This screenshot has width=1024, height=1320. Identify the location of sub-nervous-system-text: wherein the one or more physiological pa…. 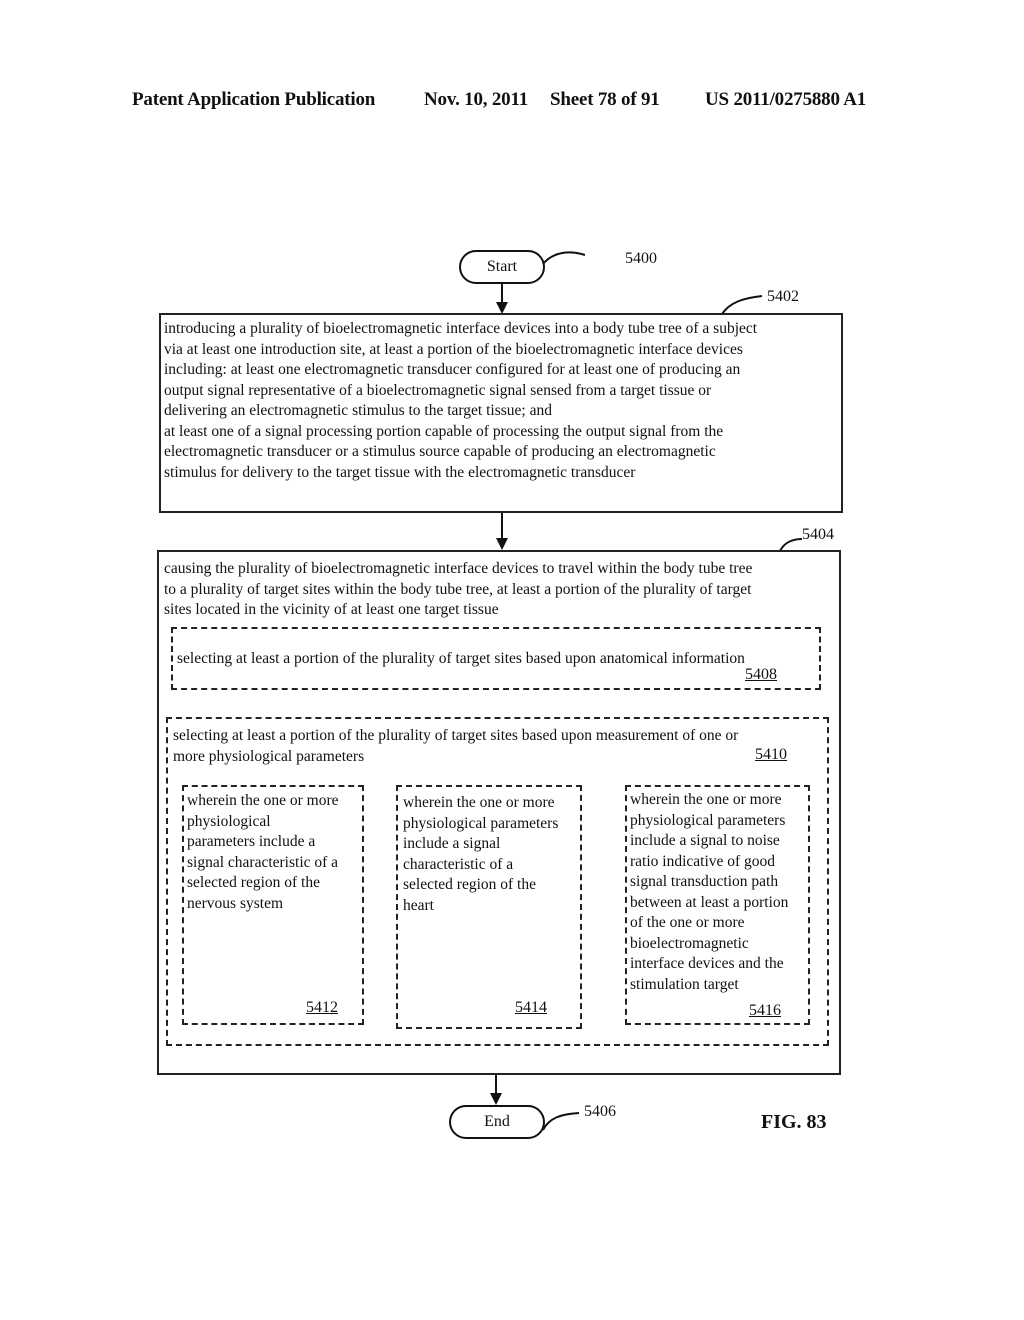
(263, 852).